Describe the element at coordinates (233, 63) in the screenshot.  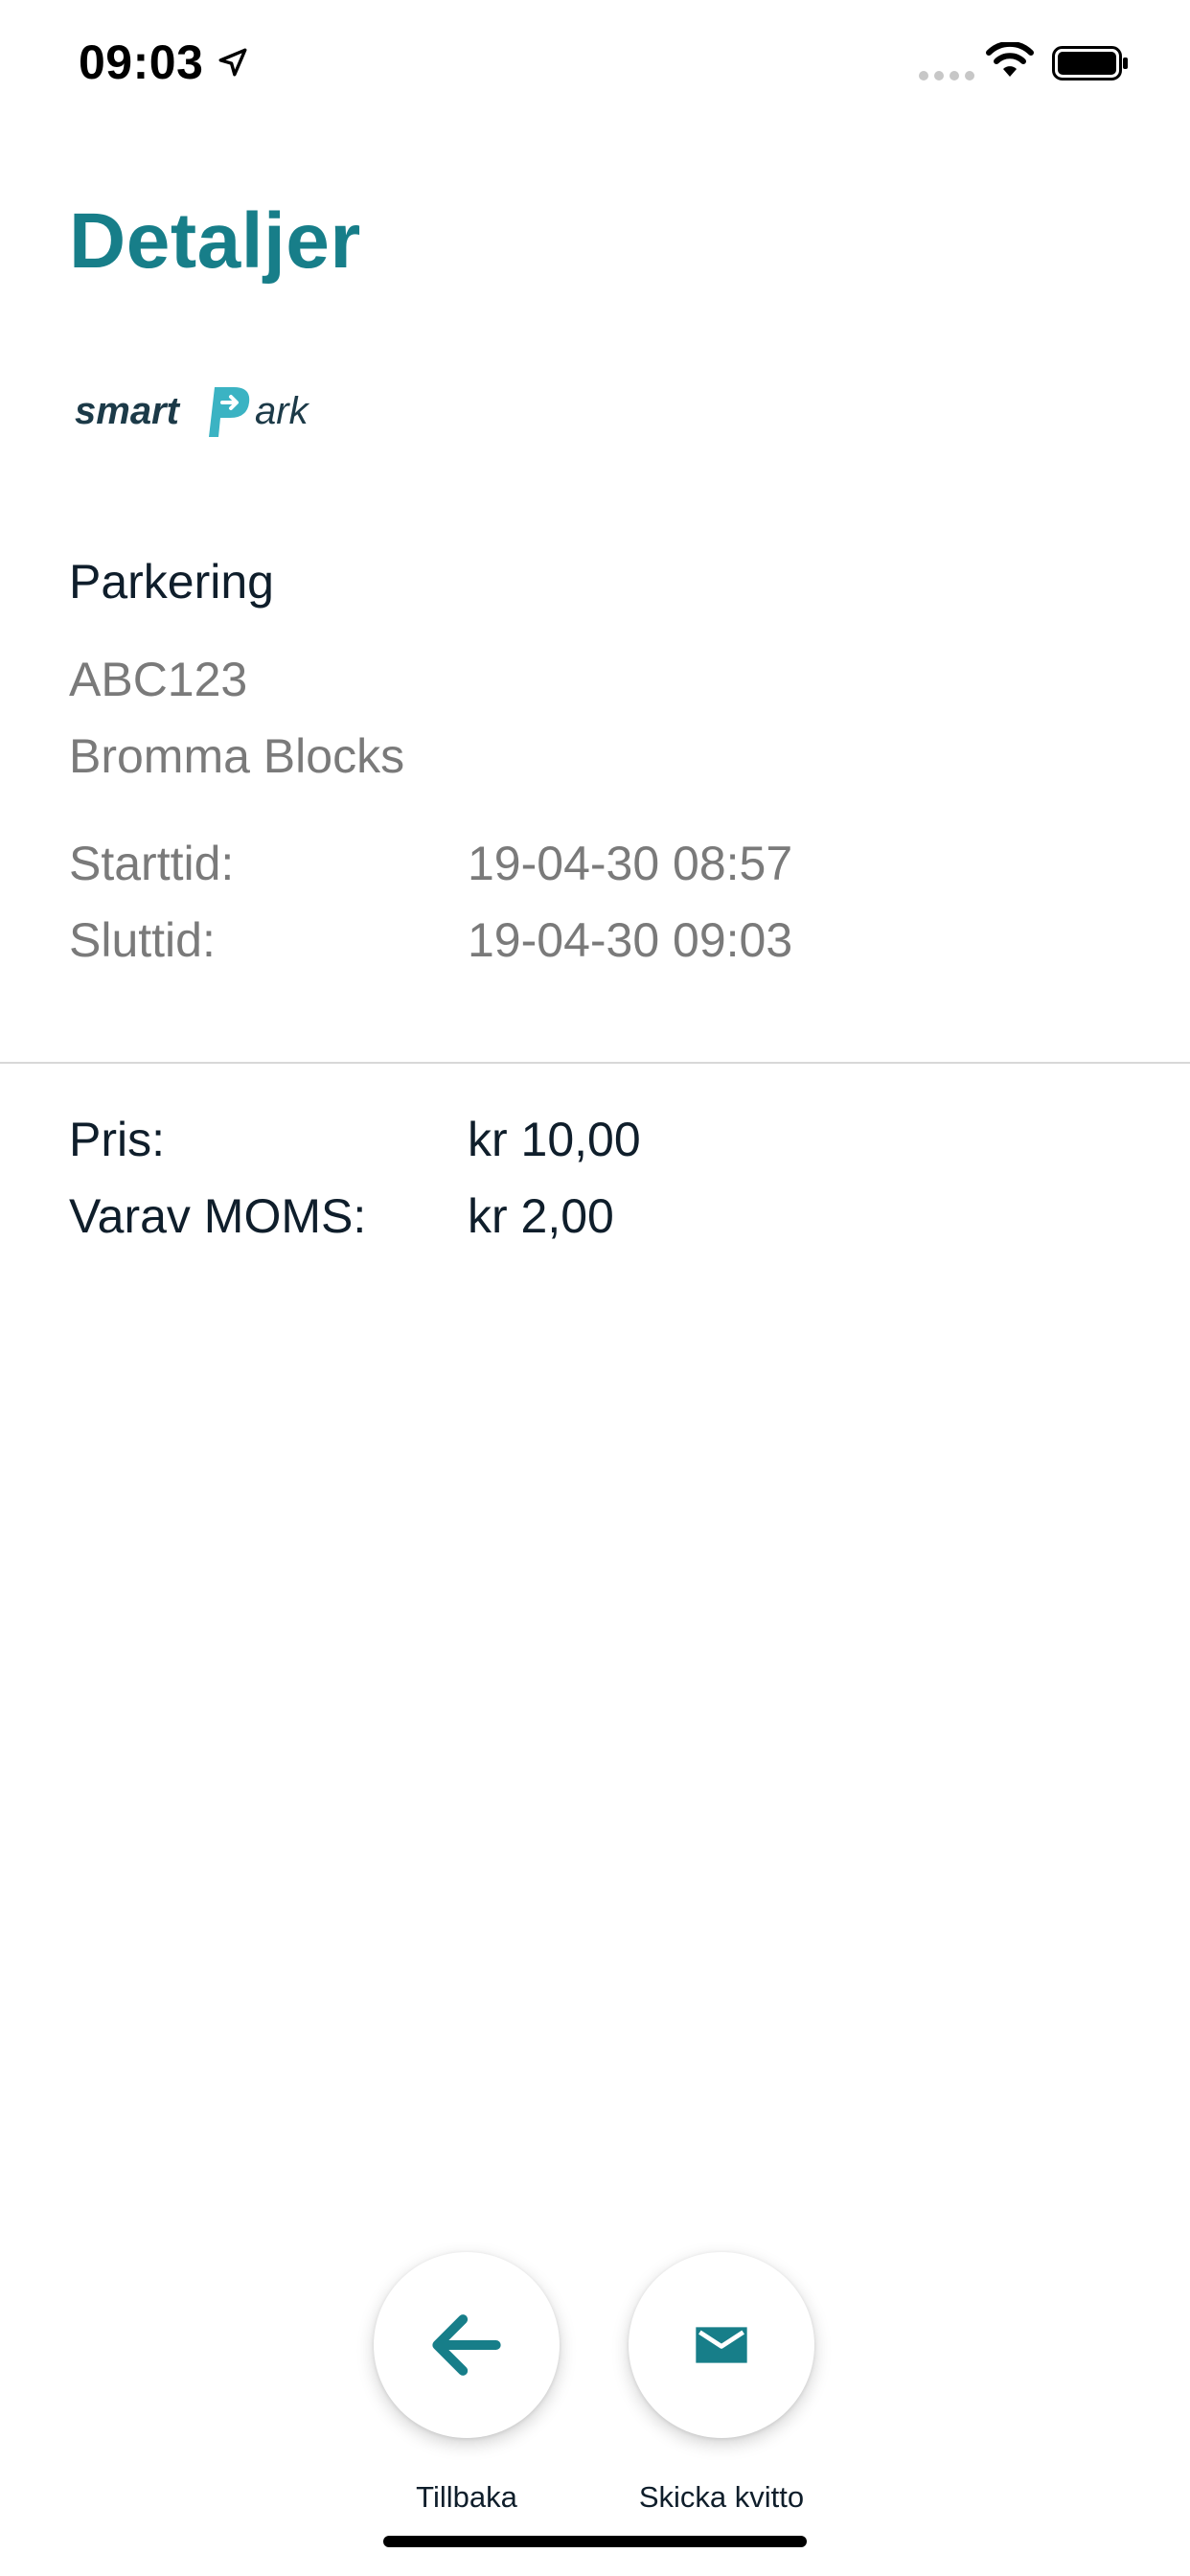
I see `location-arrow-icon` at that location.